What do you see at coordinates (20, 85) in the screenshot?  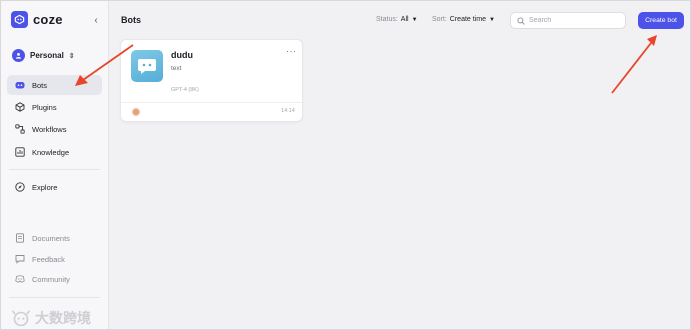 I see `bot-icon` at bounding box center [20, 85].